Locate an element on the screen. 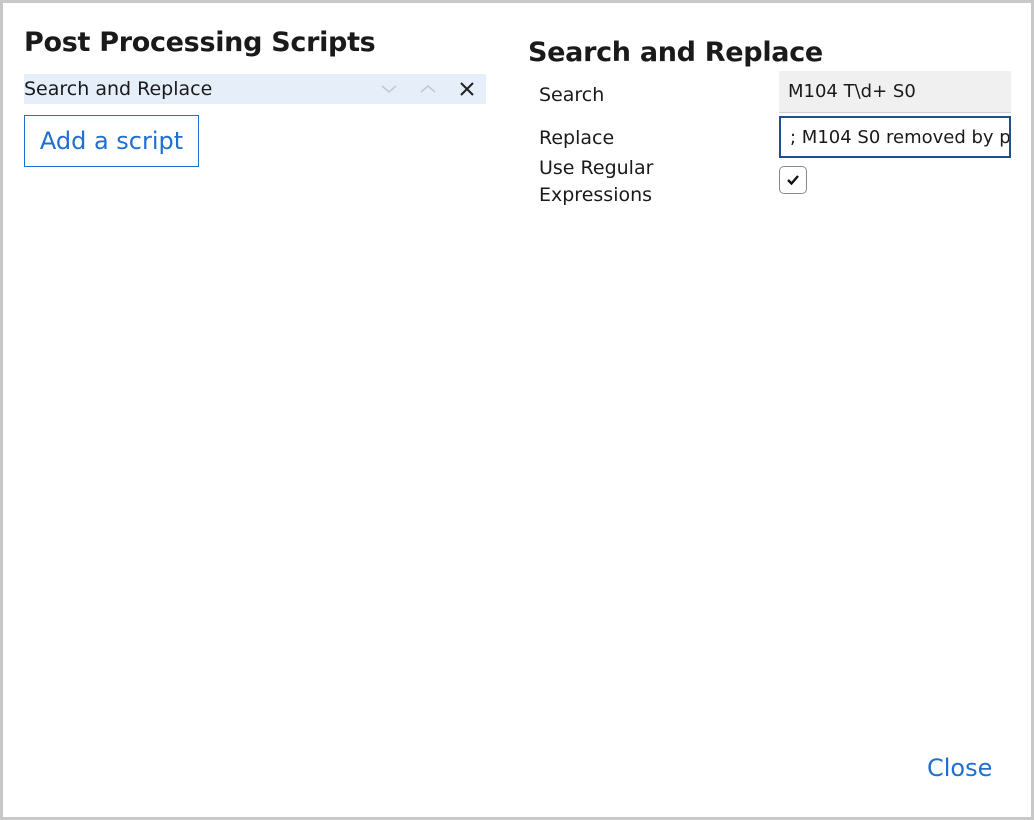  replace-input: ; M104 S0 removed by post is located at coordinates (895, 137).